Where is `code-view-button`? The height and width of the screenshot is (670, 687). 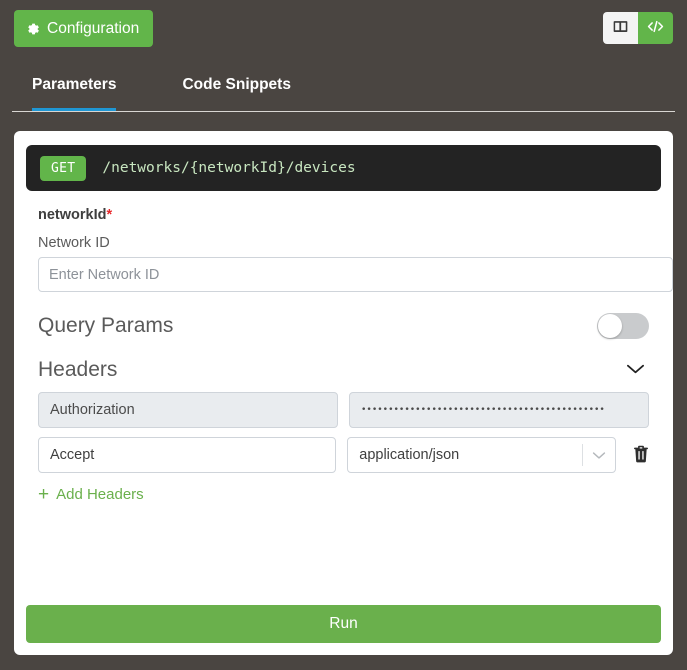 code-view-button is located at coordinates (655, 28).